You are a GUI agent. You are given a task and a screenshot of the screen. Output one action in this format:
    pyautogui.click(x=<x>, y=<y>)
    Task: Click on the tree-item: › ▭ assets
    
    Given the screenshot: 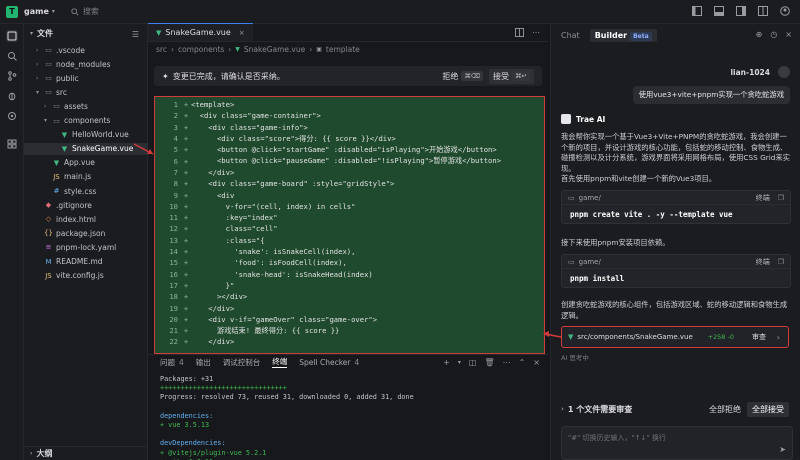 What is the action you would take?
    pyautogui.click(x=86, y=106)
    